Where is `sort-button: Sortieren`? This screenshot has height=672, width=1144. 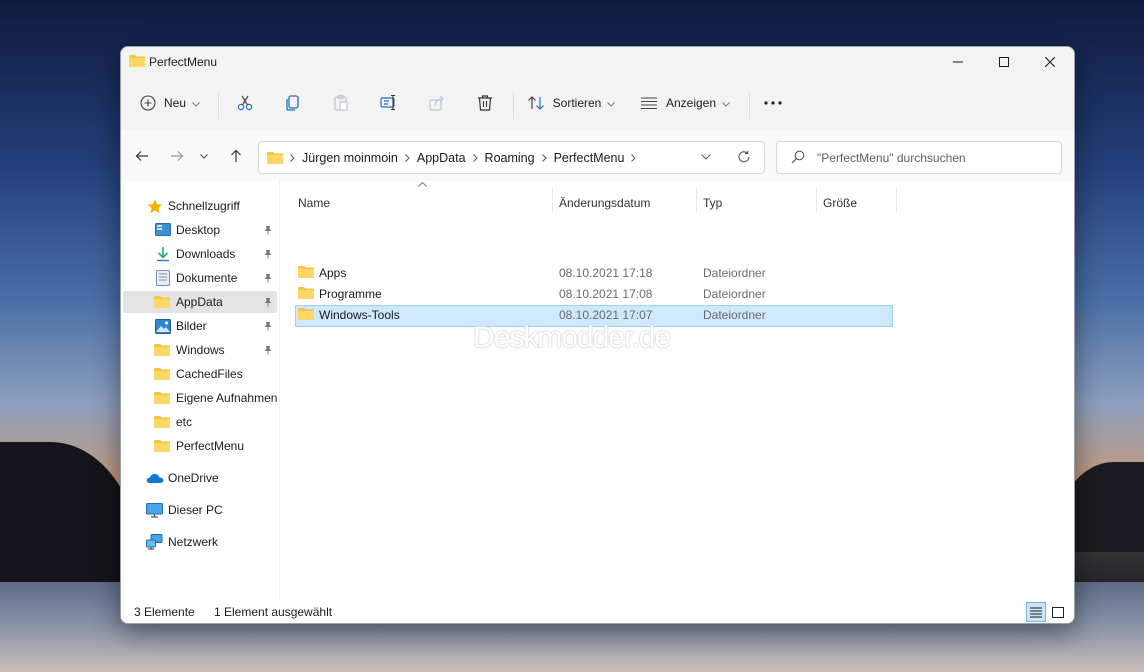 sort-button: Sortieren is located at coordinates (571, 103).